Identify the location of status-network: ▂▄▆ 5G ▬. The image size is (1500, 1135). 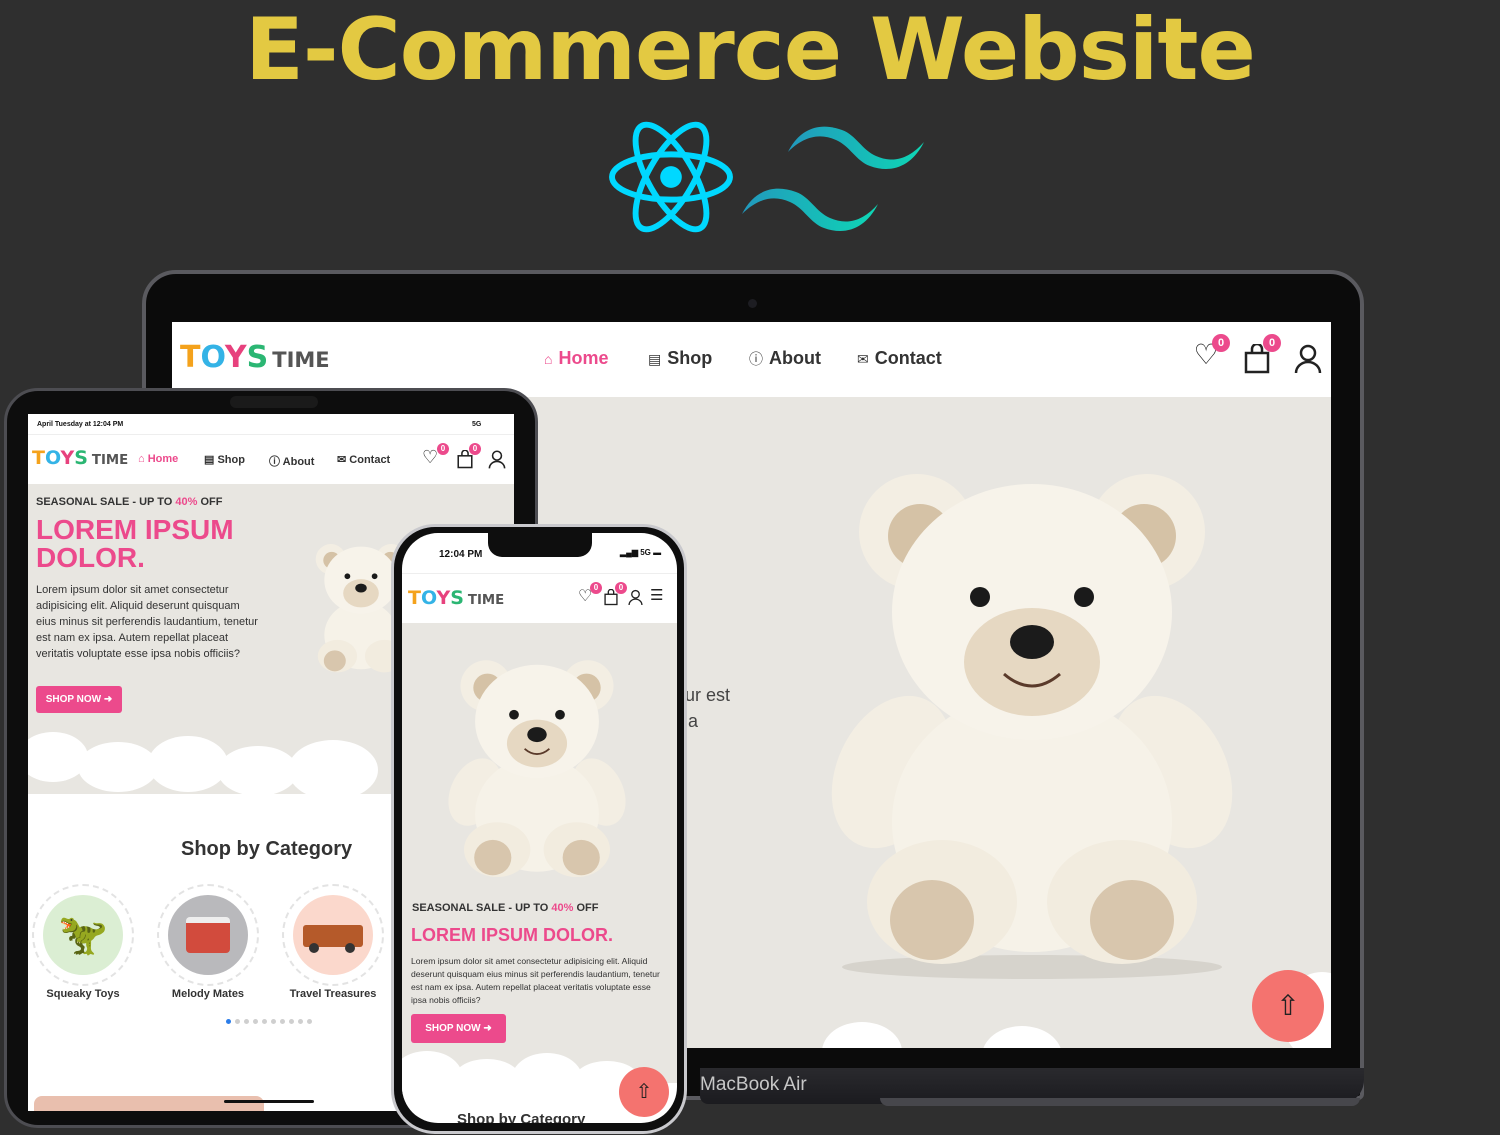
(641, 552).